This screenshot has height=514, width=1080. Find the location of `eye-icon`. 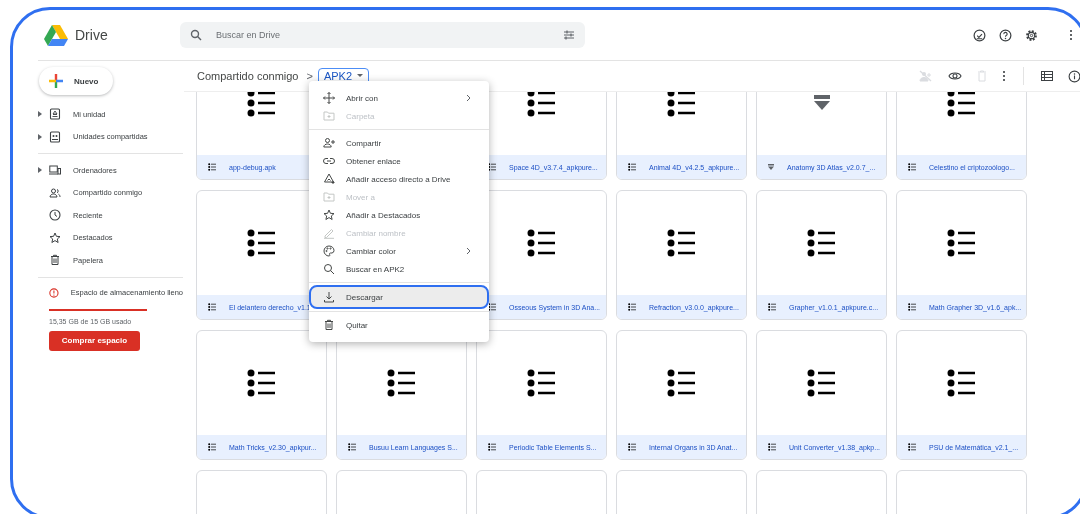

eye-icon is located at coordinates (955, 76).